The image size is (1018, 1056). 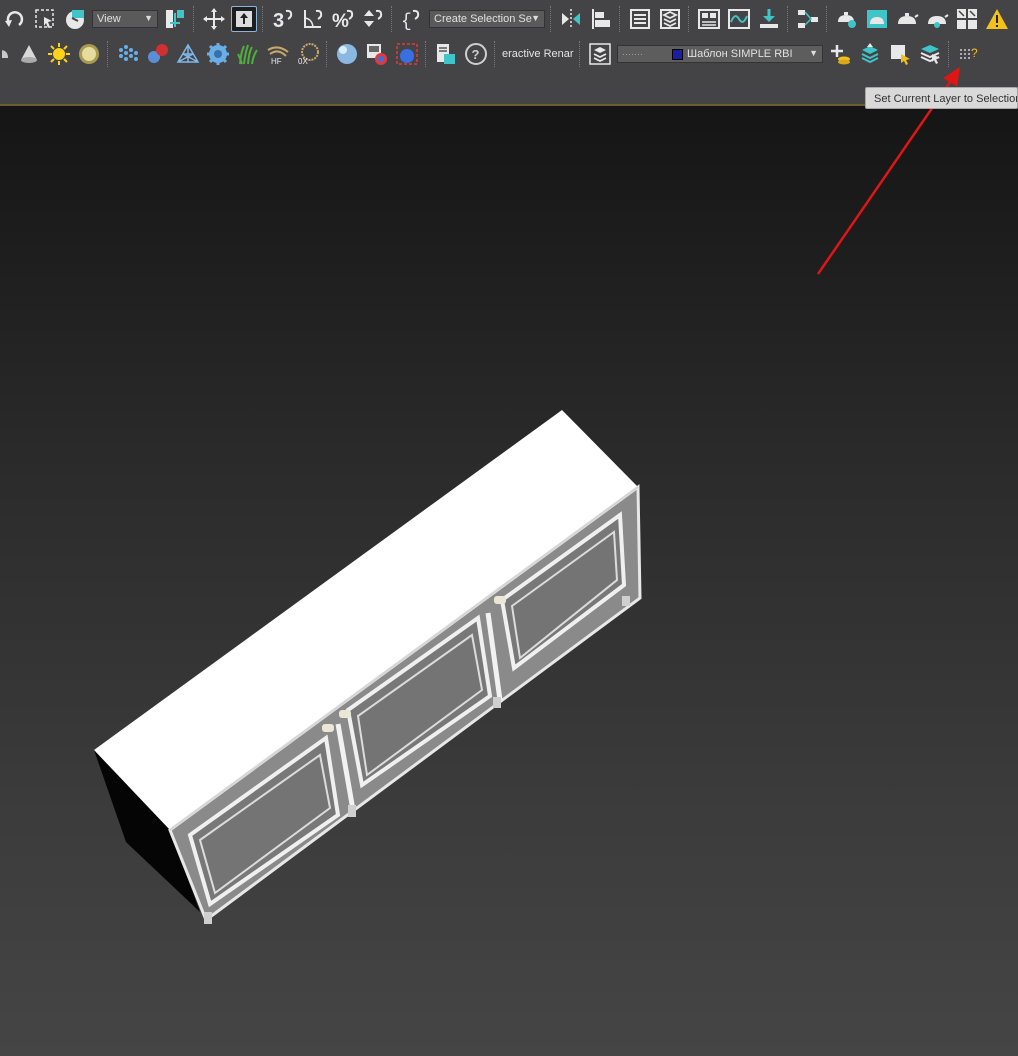 I want to click on snap-3d-icon: 3, so click(x=283, y=19).